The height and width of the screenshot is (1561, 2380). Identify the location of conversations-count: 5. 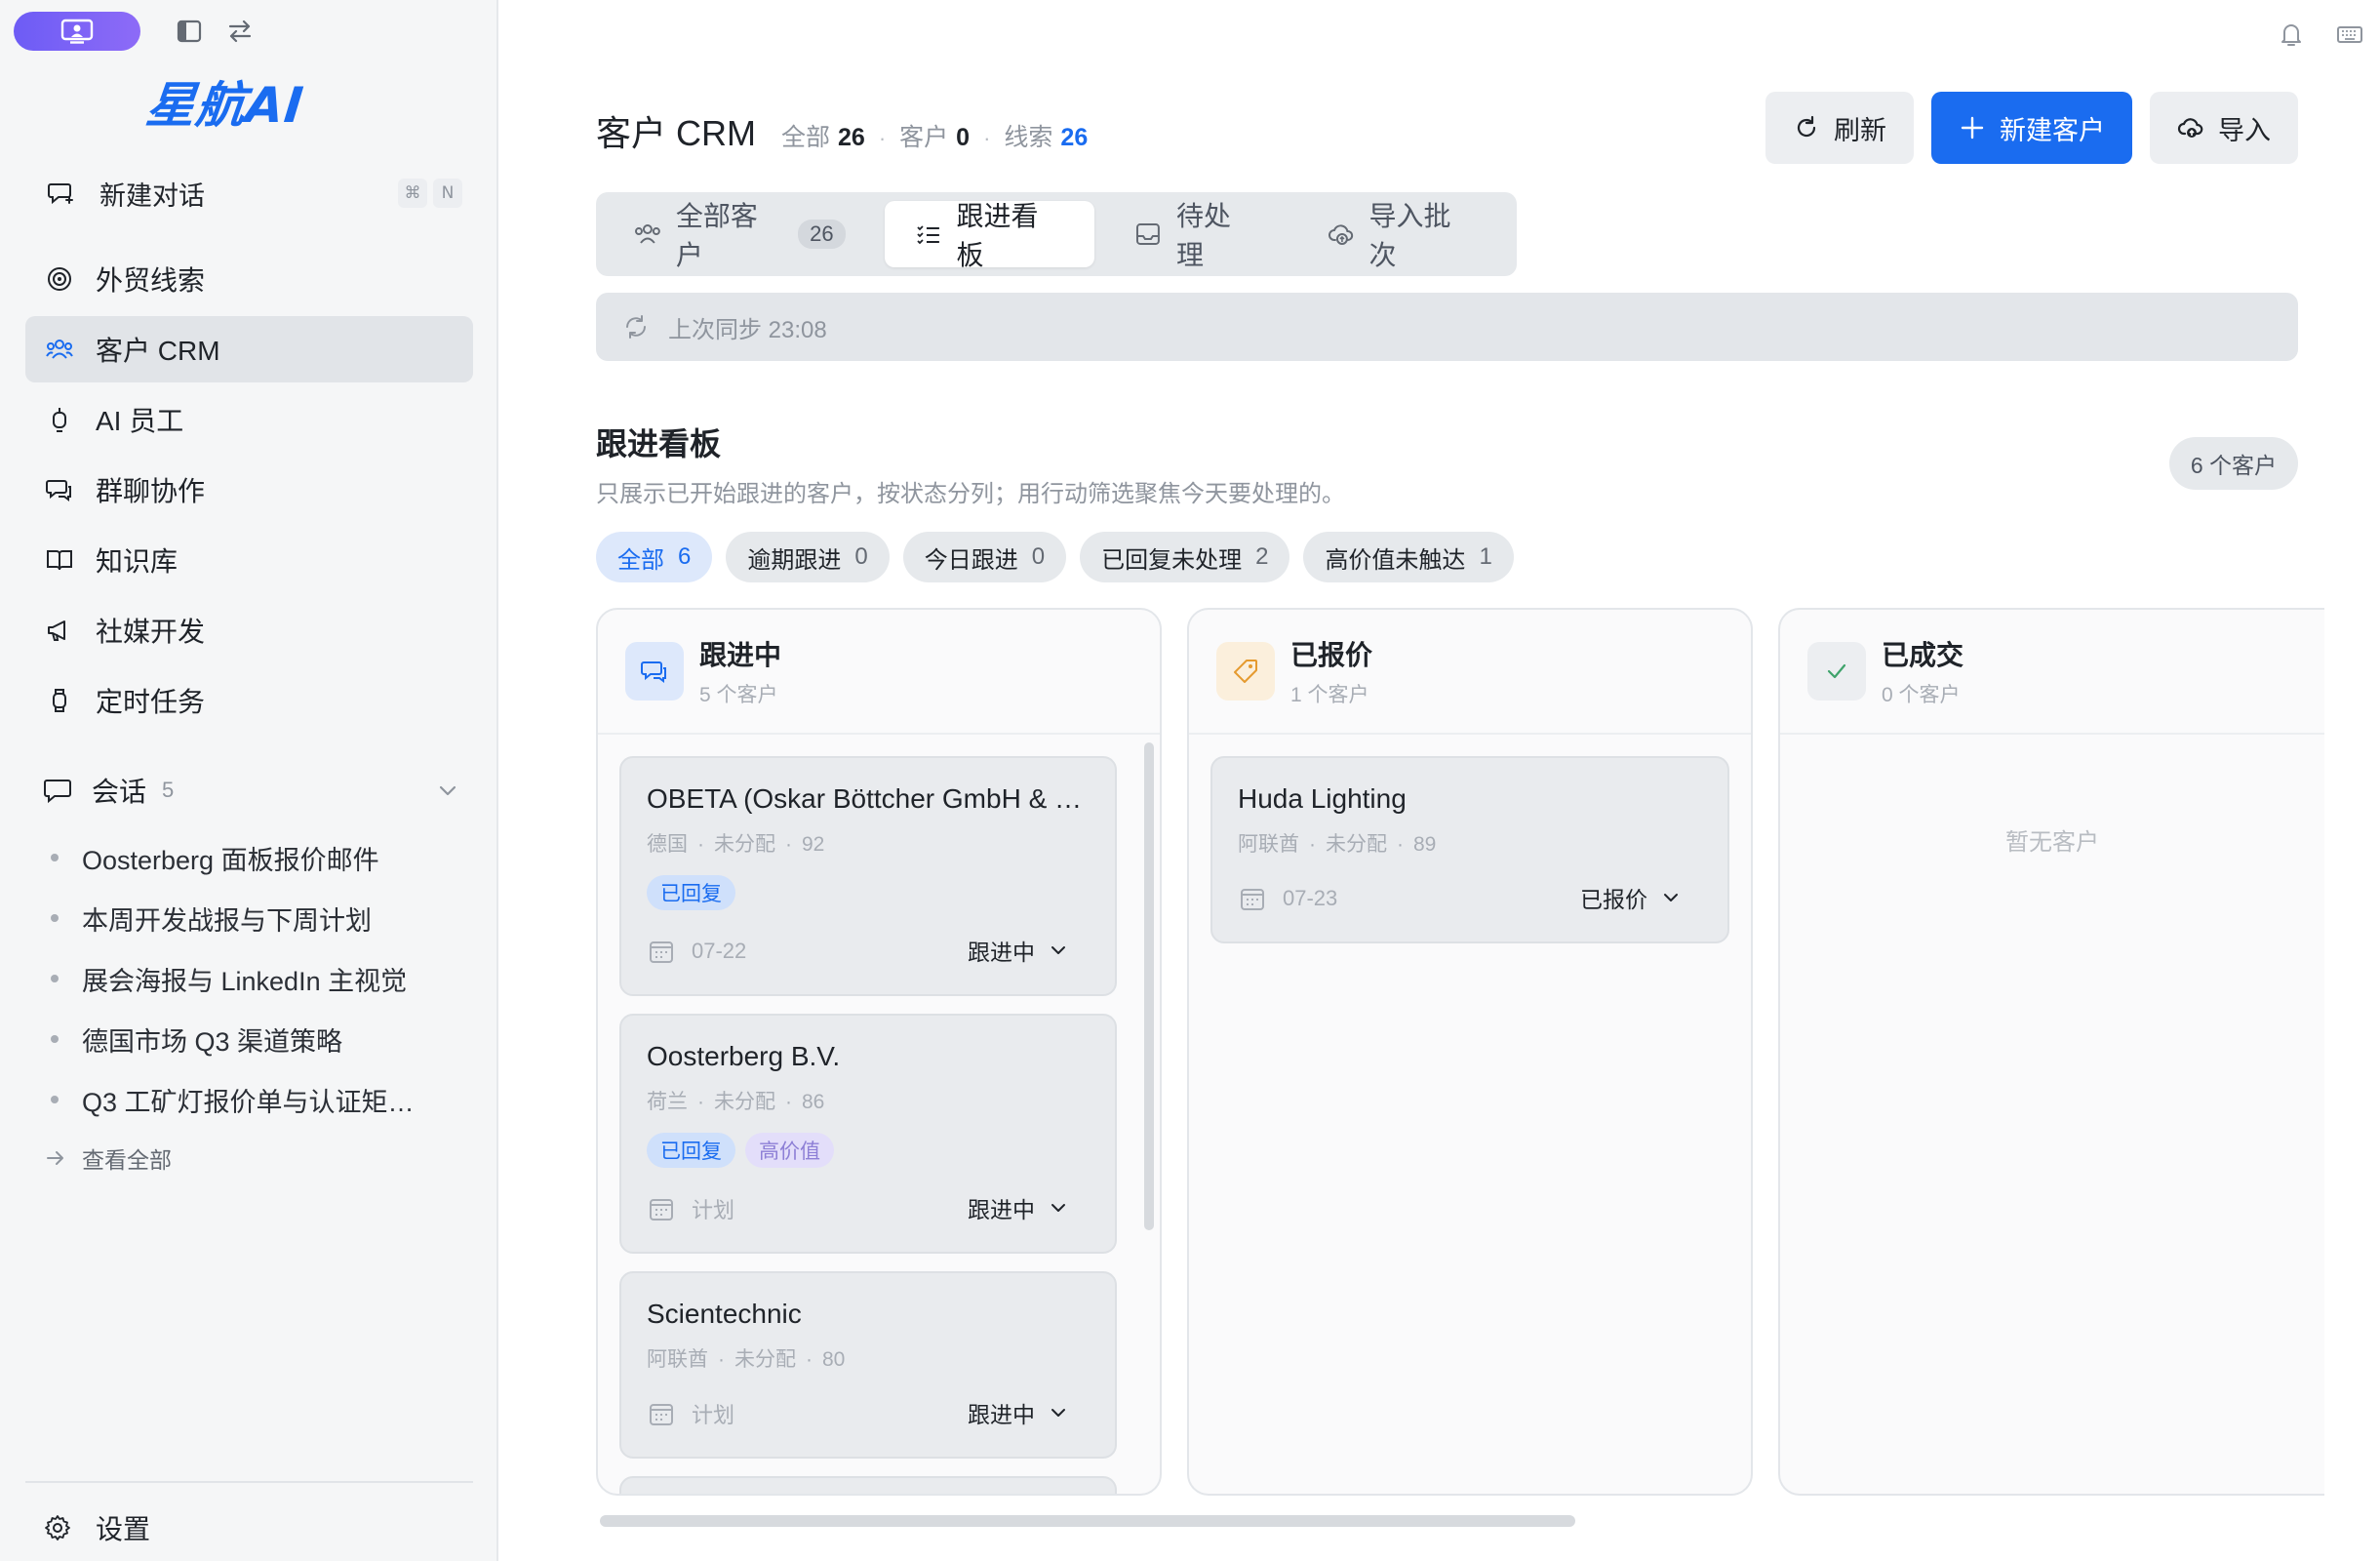
(168, 790).